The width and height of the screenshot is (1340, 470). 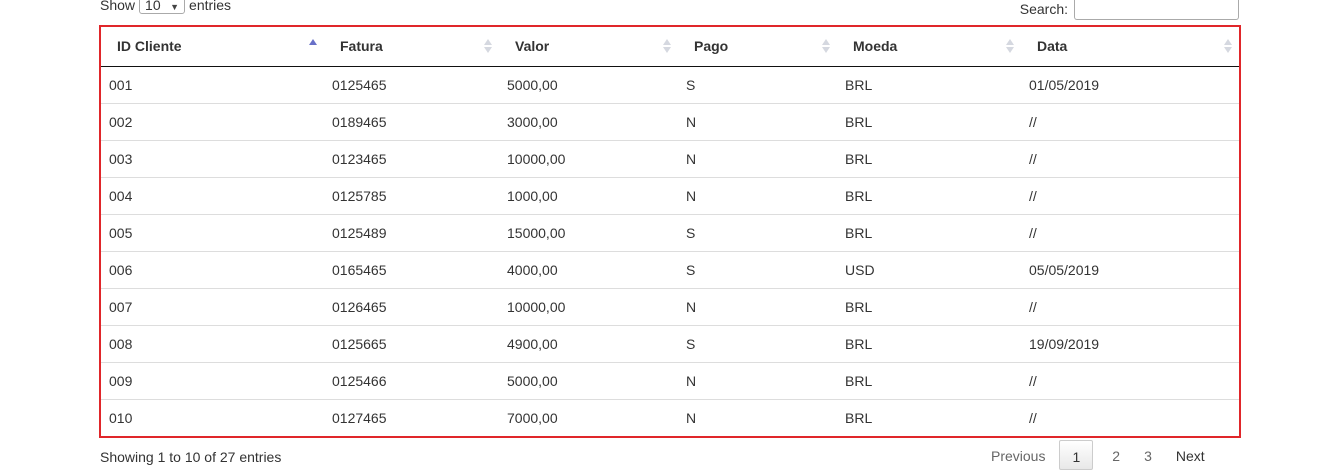 I want to click on table-row: 009 0125466 5000,00 N BRL//, so click(x=670, y=380).